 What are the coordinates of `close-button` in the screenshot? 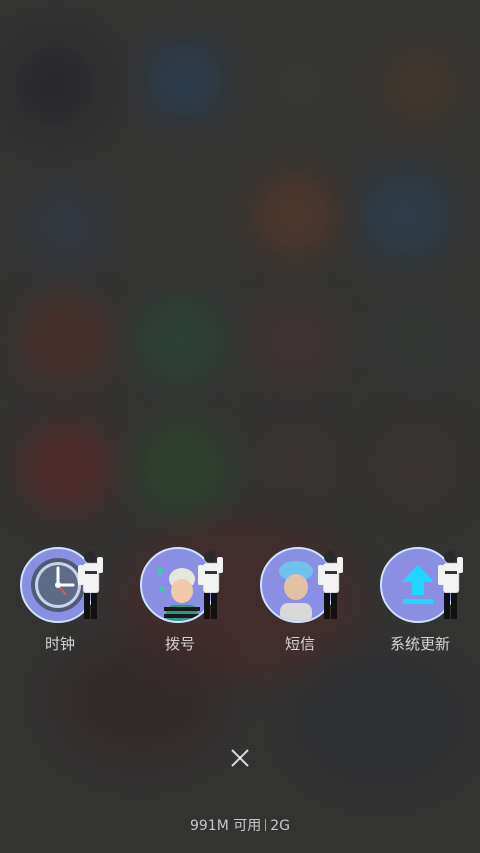 It's located at (240, 758).